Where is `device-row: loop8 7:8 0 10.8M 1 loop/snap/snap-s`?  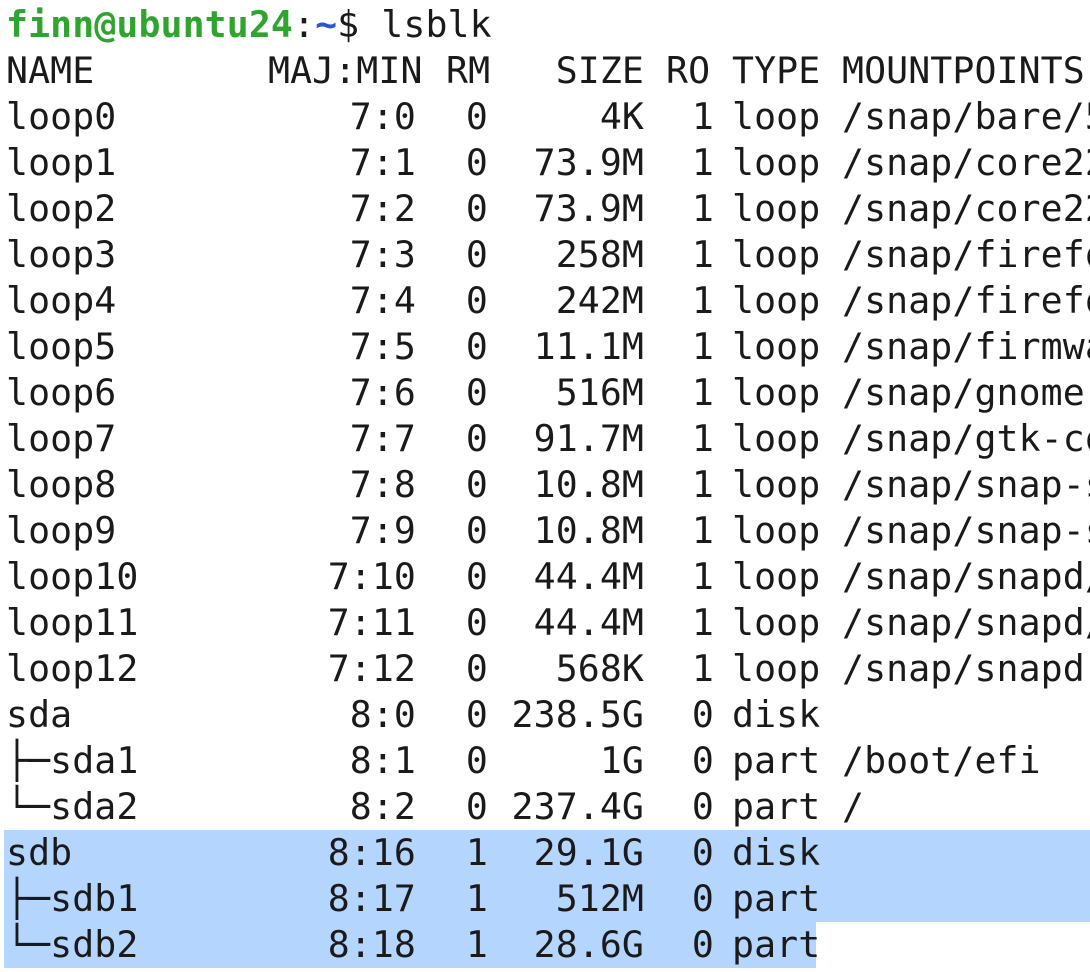
device-row: loop8 7:8 0 10.8M 1 loop/snap/snap-s is located at coordinates (548, 485).